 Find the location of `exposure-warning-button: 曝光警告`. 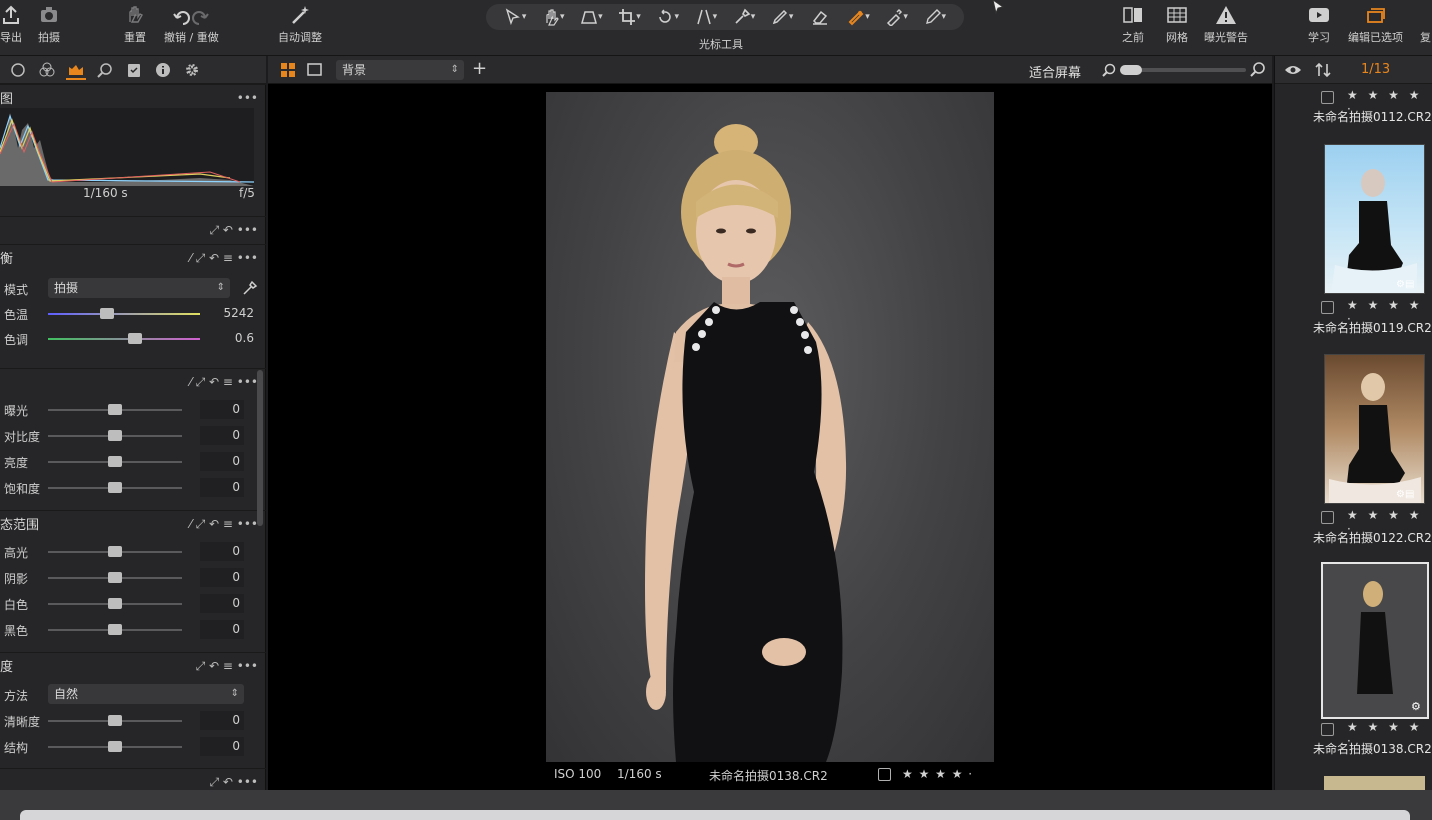

exposure-warning-button: 曝光警告 is located at coordinates (1226, 24).